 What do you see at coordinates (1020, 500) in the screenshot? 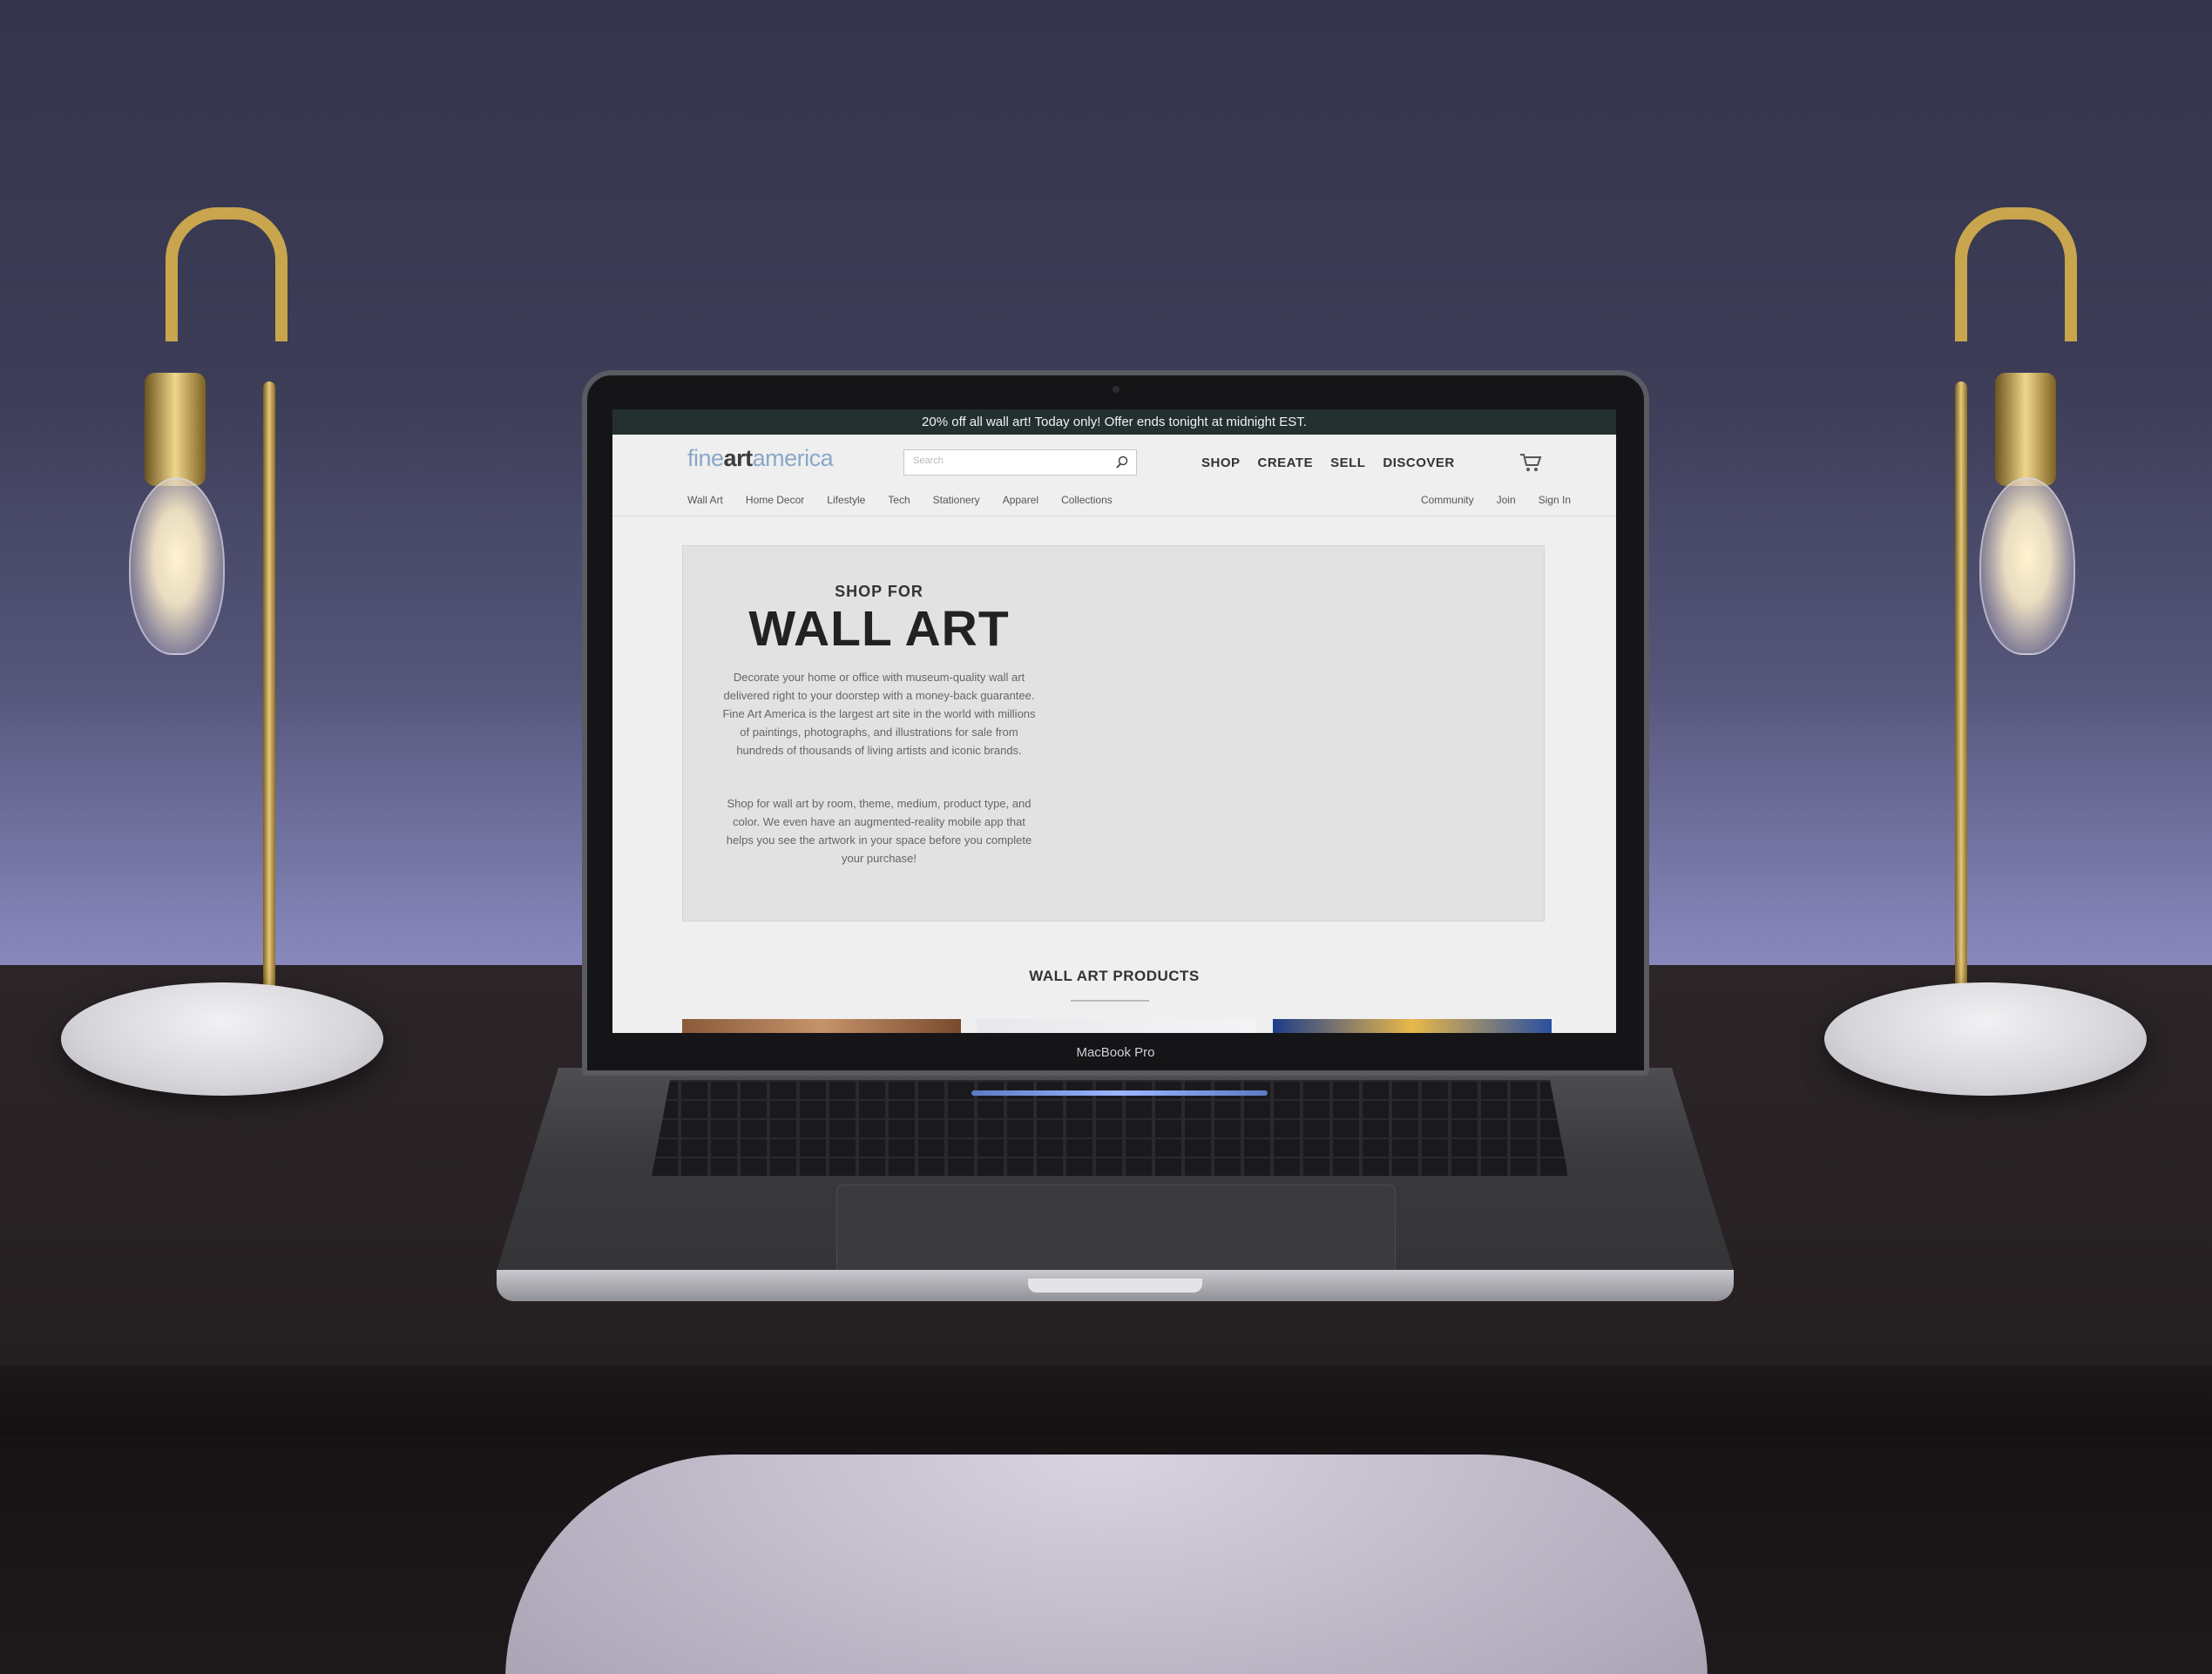
I see `sub-nav-apparel: Apparel` at bounding box center [1020, 500].